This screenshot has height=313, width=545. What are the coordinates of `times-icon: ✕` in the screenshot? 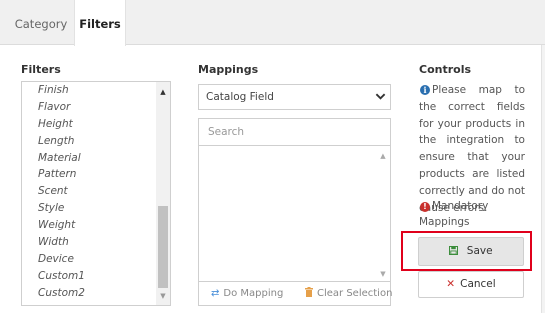 It's located at (451, 284).